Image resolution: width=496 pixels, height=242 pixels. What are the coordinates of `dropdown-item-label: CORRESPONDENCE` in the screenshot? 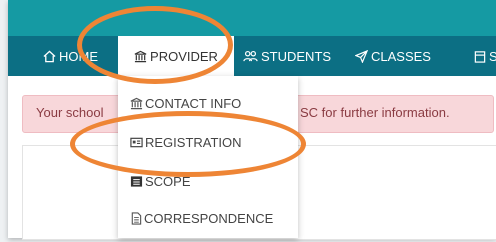 It's located at (209, 218).